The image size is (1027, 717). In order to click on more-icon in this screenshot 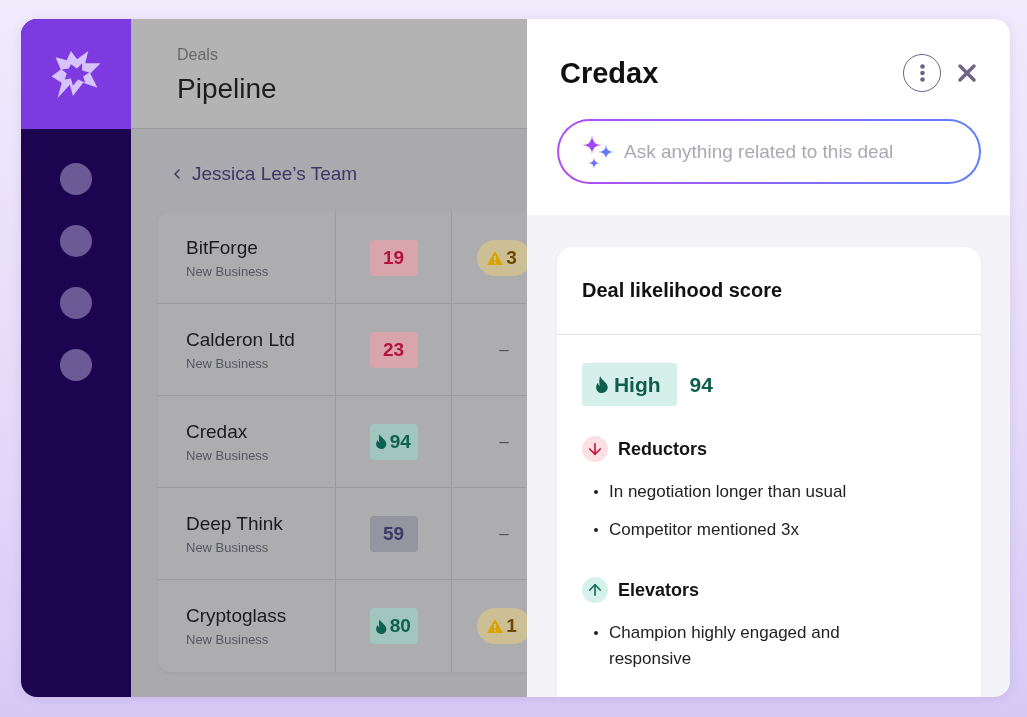, I will do `click(922, 73)`.